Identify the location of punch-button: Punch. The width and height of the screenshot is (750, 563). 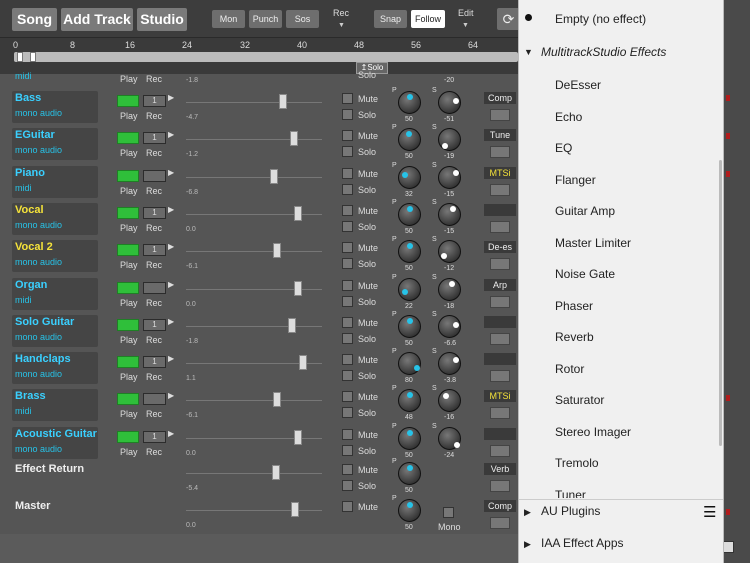
(265, 19).